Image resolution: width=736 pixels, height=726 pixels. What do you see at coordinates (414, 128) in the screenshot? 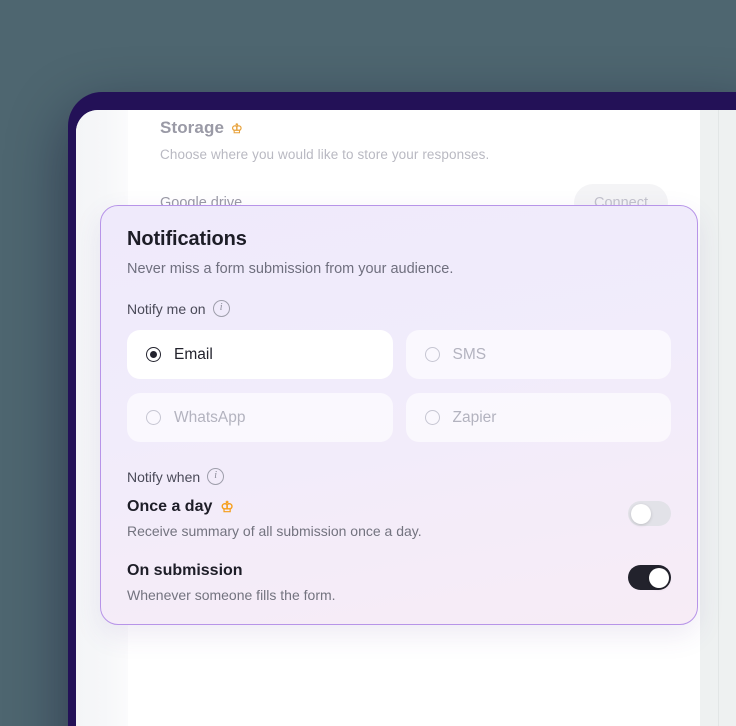
I see `storage-title-row: Storage ♔` at bounding box center [414, 128].